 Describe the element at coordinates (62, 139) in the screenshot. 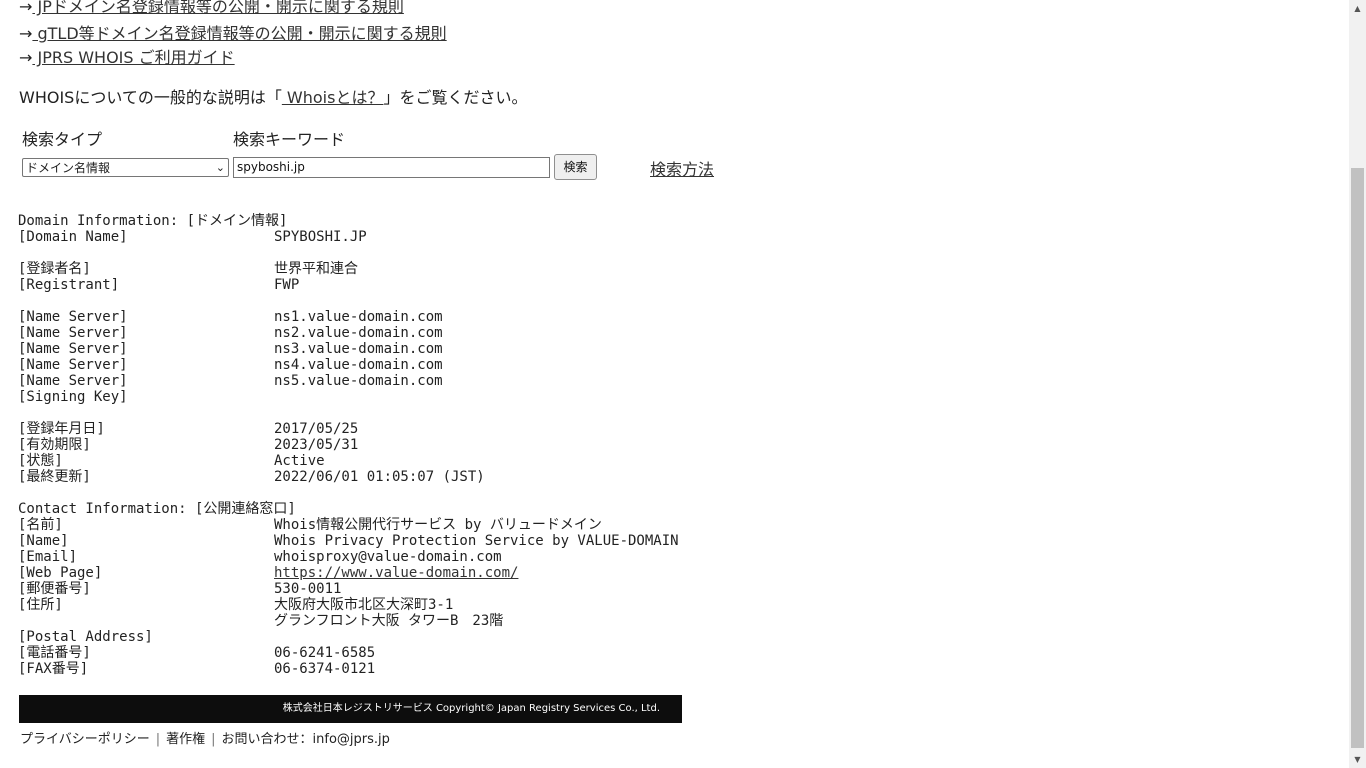

I see `search-type-label: 検索タイプ` at that location.